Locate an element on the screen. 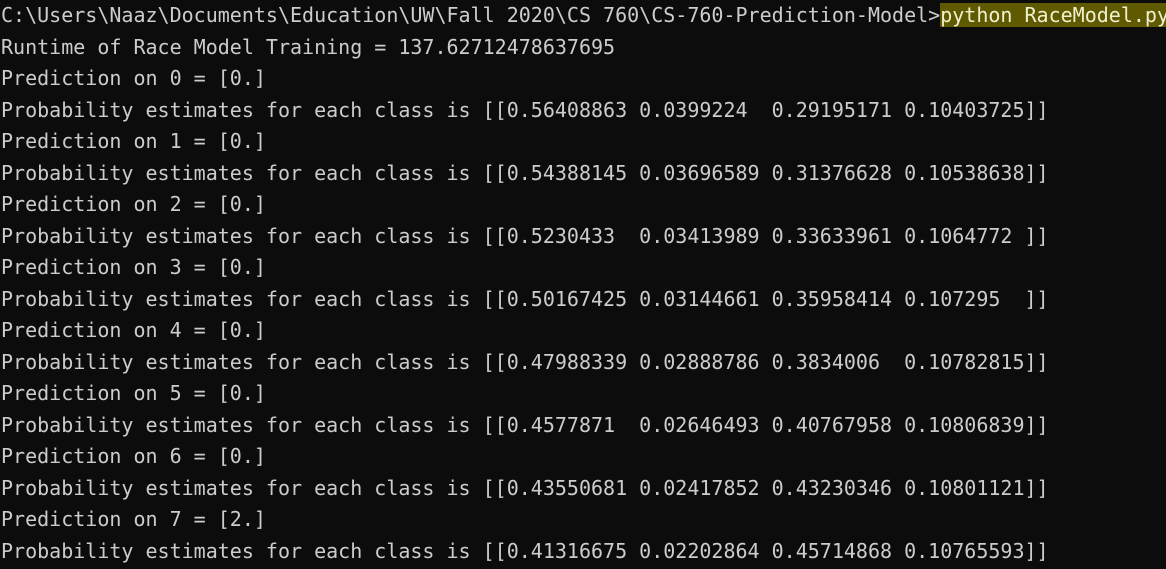 The height and width of the screenshot is (569, 1166). prediction-line: Prediction on 7 = [2.] is located at coordinates (133, 519).